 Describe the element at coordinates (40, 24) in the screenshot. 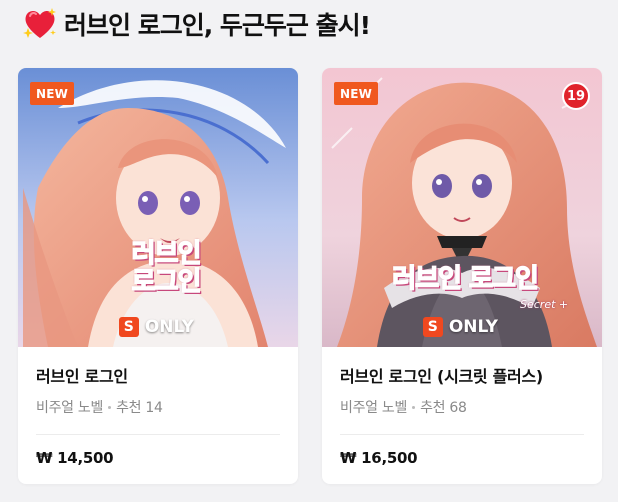

I see `sparkling-heart-icon` at that location.